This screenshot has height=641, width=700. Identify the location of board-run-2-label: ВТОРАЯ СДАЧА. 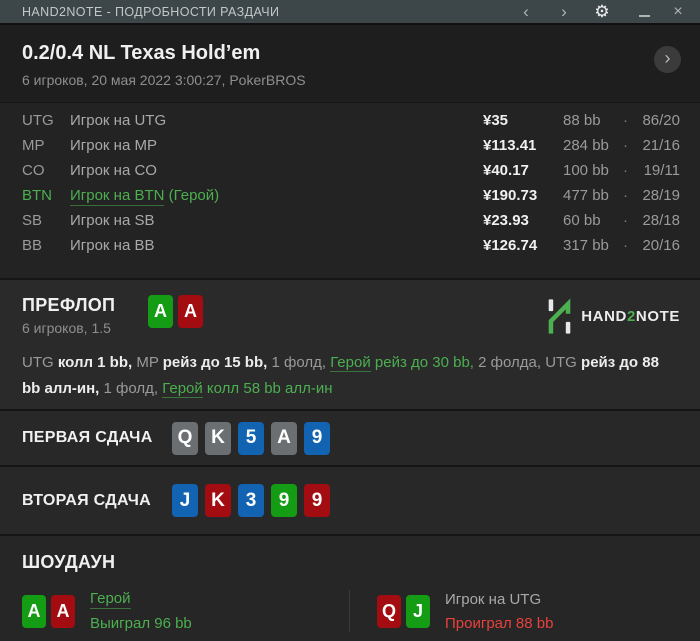
(87, 500).